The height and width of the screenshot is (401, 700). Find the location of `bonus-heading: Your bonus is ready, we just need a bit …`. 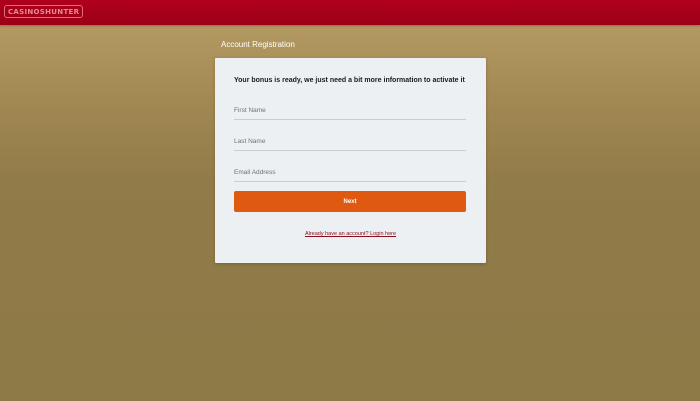

bonus-heading: Your bonus is ready, we just need a bit … is located at coordinates (349, 80).